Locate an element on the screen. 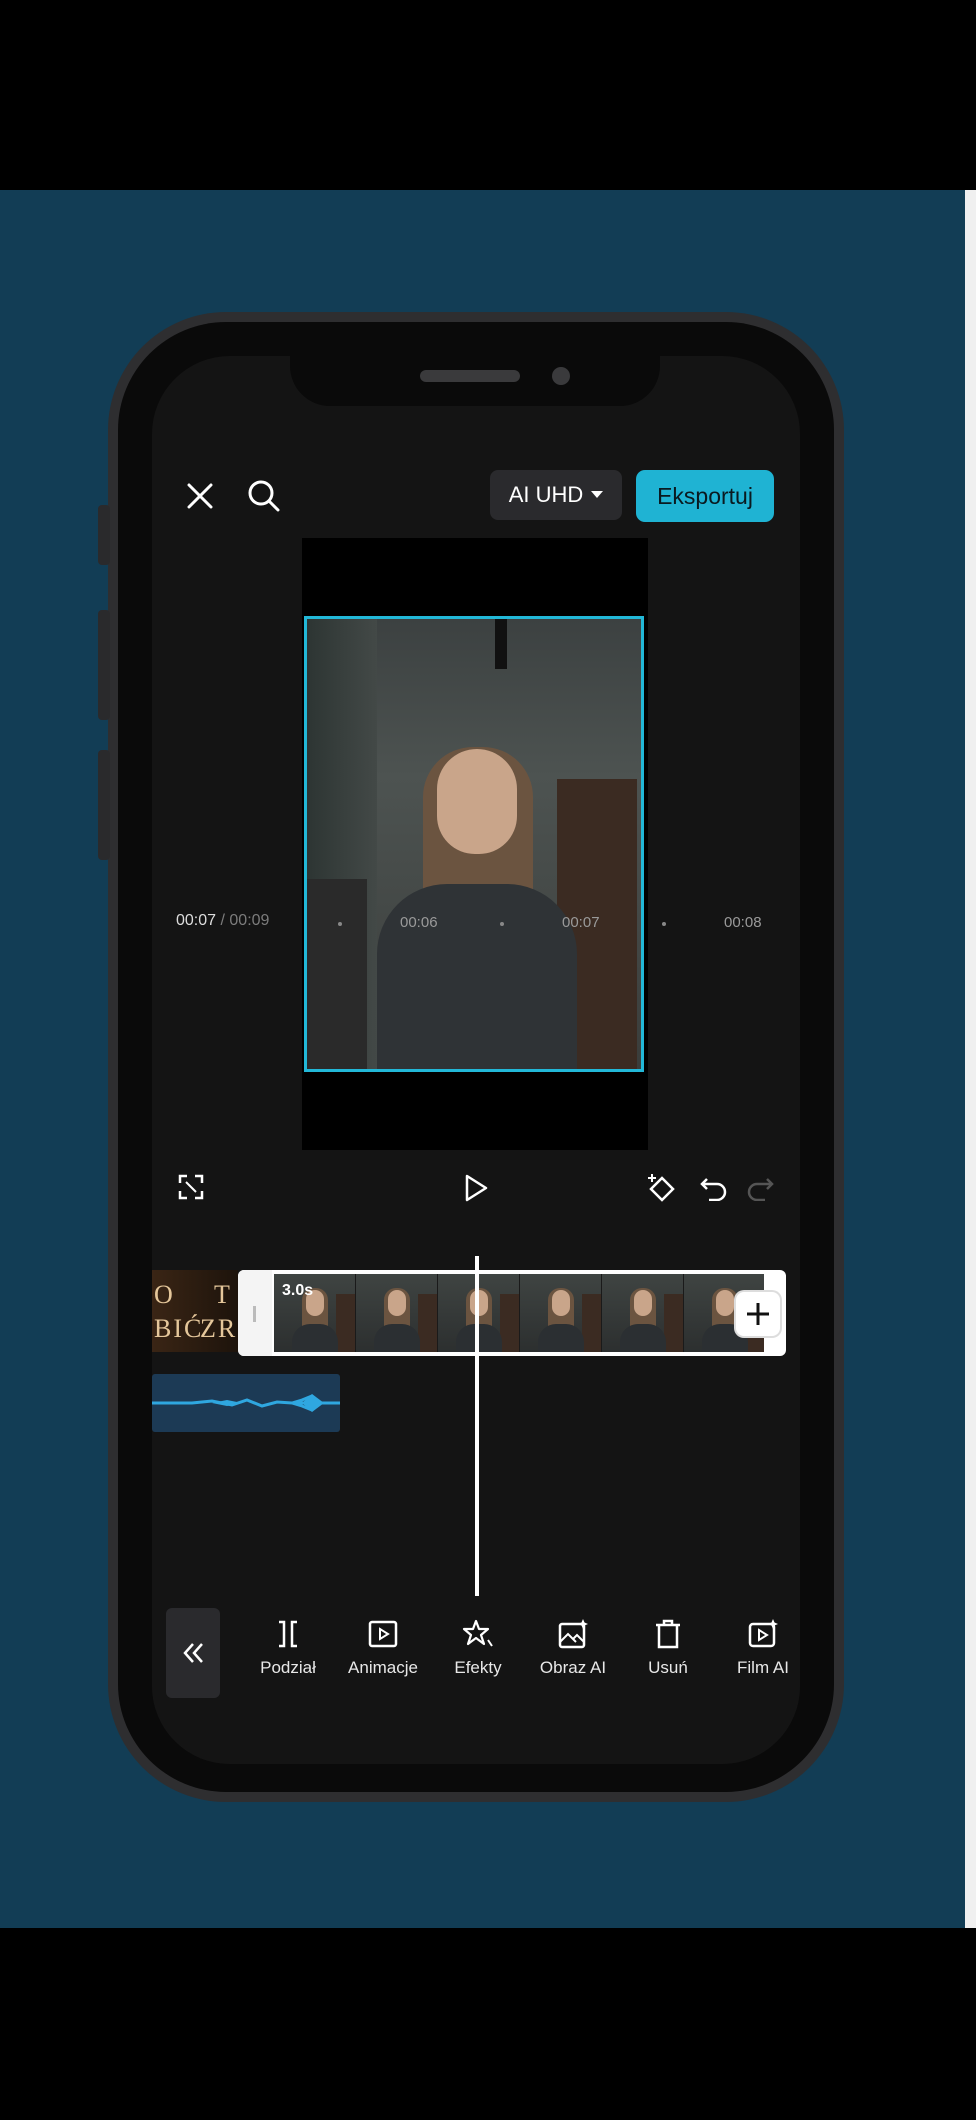 The image size is (976, 2120). tool-label: Animacje is located at coordinates (383, 1667).